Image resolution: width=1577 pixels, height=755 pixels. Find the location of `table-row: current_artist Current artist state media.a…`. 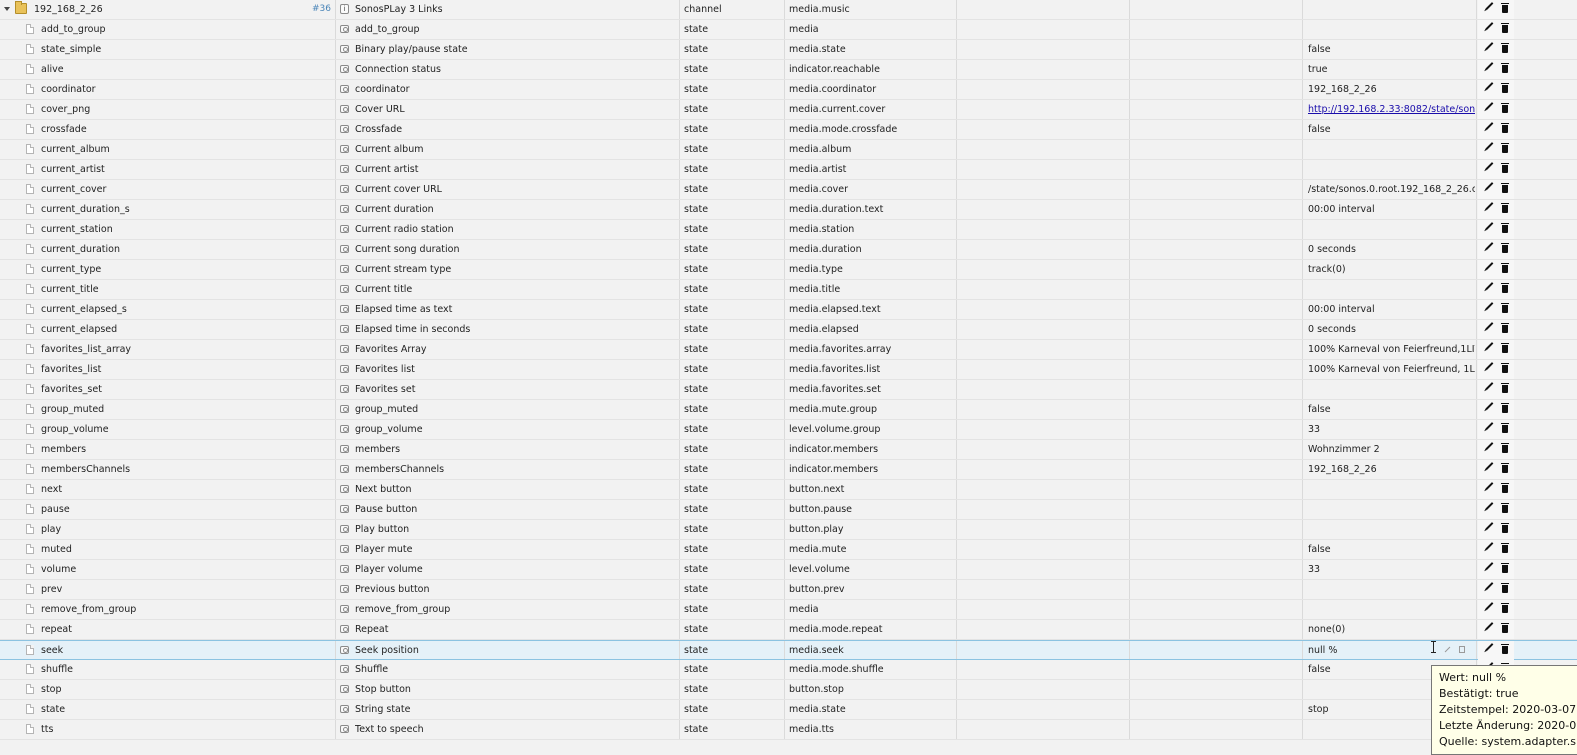

table-row: current_artist Current artist state media.a… is located at coordinates (788, 170).